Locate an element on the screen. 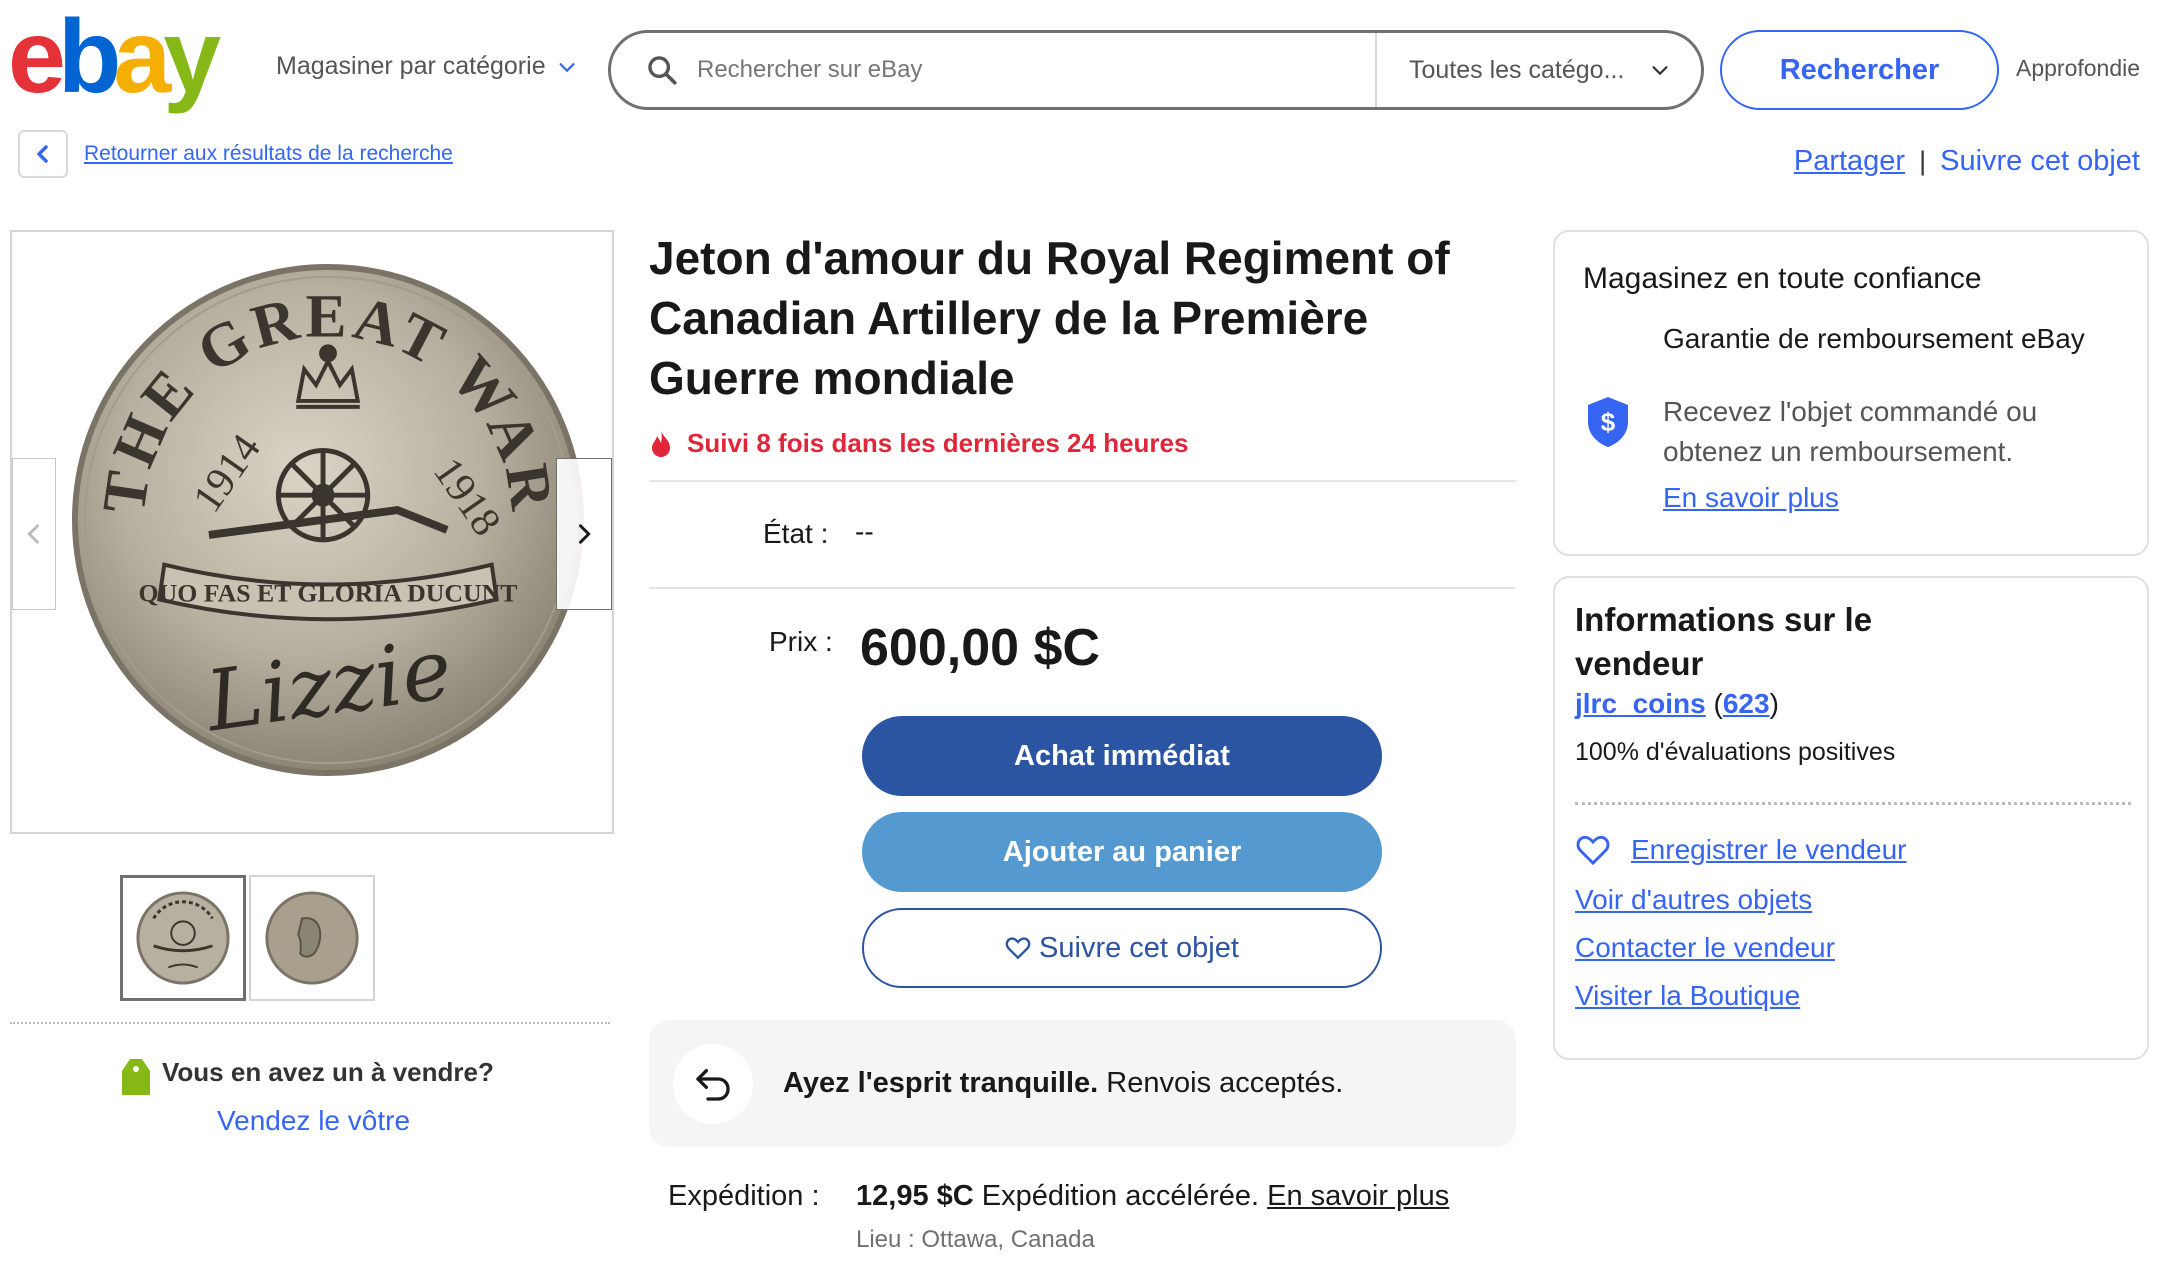  watch-item-button: Suivre cet objet is located at coordinates (1122, 948).